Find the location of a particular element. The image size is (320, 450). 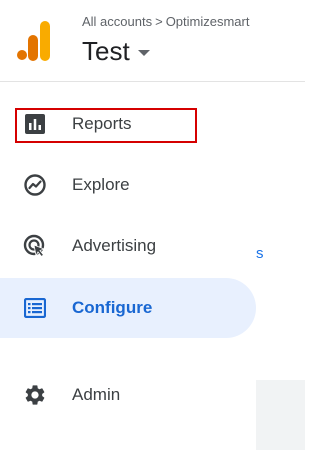

breadcrumb: All accounts > Optimizesmart is located at coordinates (165, 21).